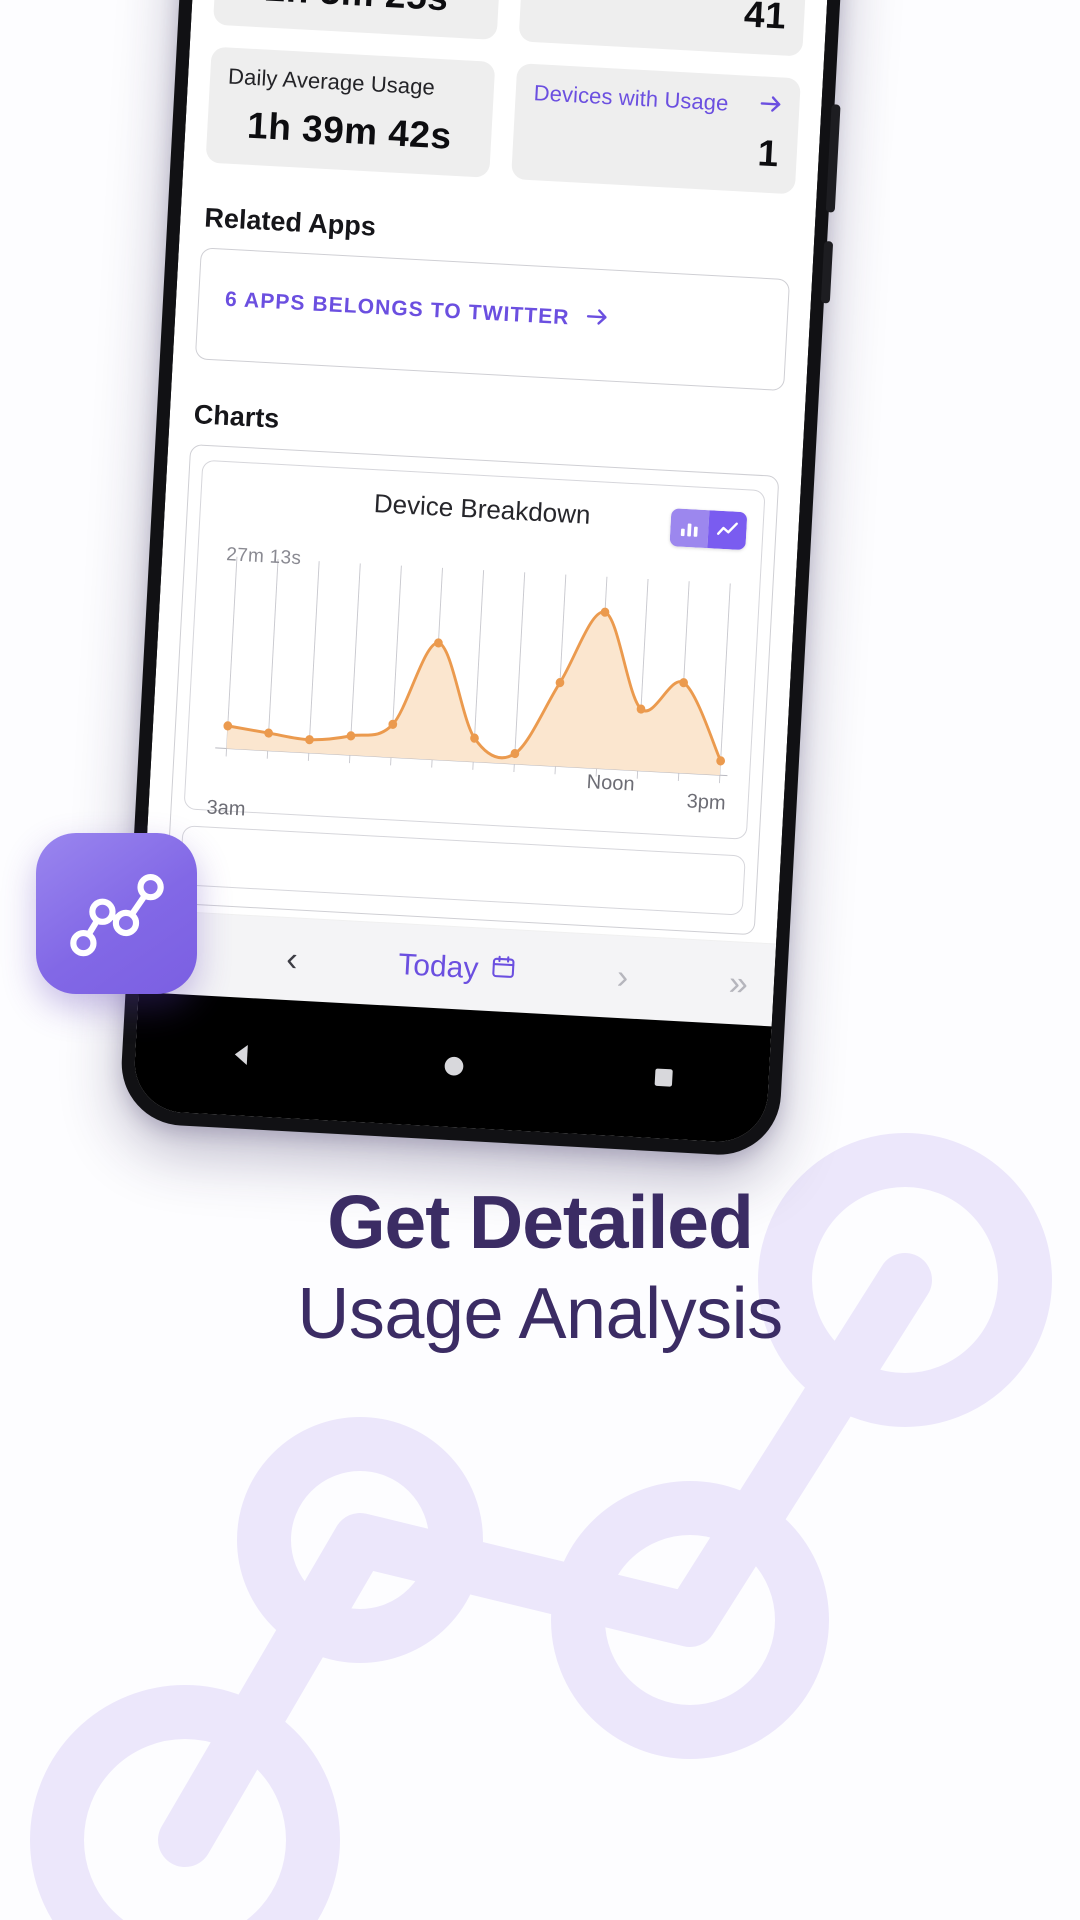  What do you see at coordinates (540, 1313) in the screenshot?
I see `promo-headline-line2: Usage Analysis` at bounding box center [540, 1313].